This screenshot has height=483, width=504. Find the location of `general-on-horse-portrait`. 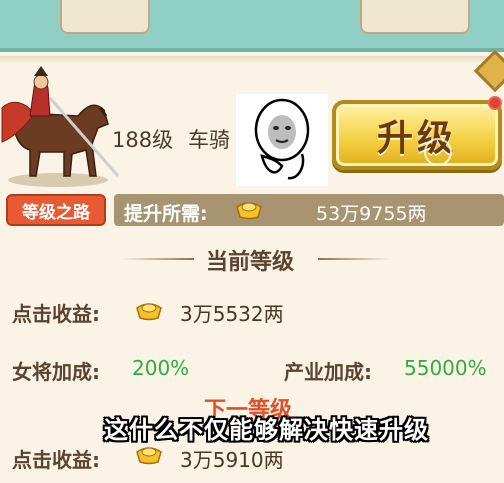

general-on-horse-portrait is located at coordinates (60, 126).